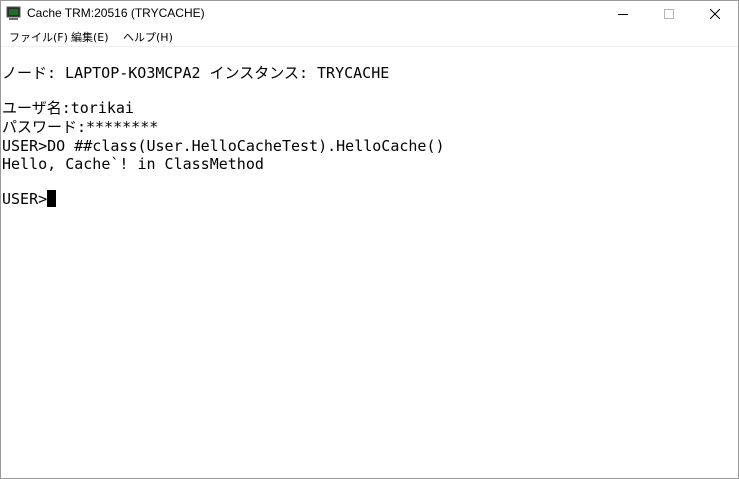  I want to click on terminal-line-prompt: USER>, so click(29, 199).